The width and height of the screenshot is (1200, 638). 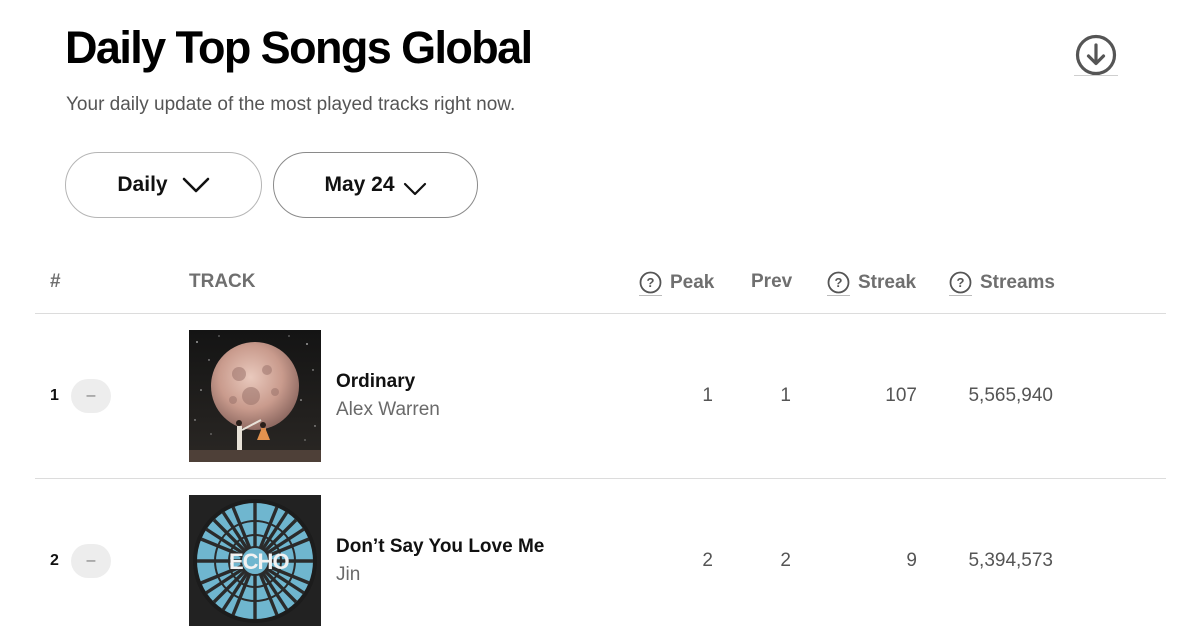 What do you see at coordinates (1096, 75) in the screenshot?
I see `download-underline` at bounding box center [1096, 75].